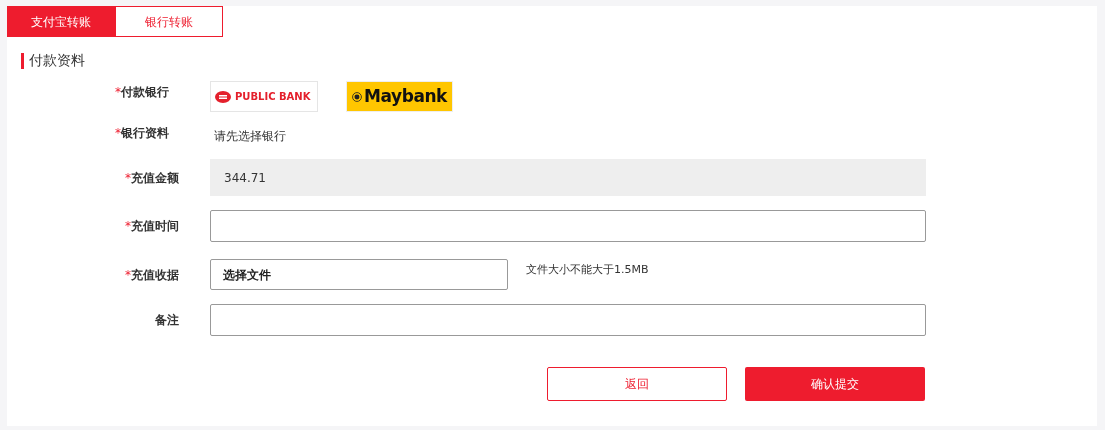  I want to click on field-label: *充值金额, so click(152, 178).